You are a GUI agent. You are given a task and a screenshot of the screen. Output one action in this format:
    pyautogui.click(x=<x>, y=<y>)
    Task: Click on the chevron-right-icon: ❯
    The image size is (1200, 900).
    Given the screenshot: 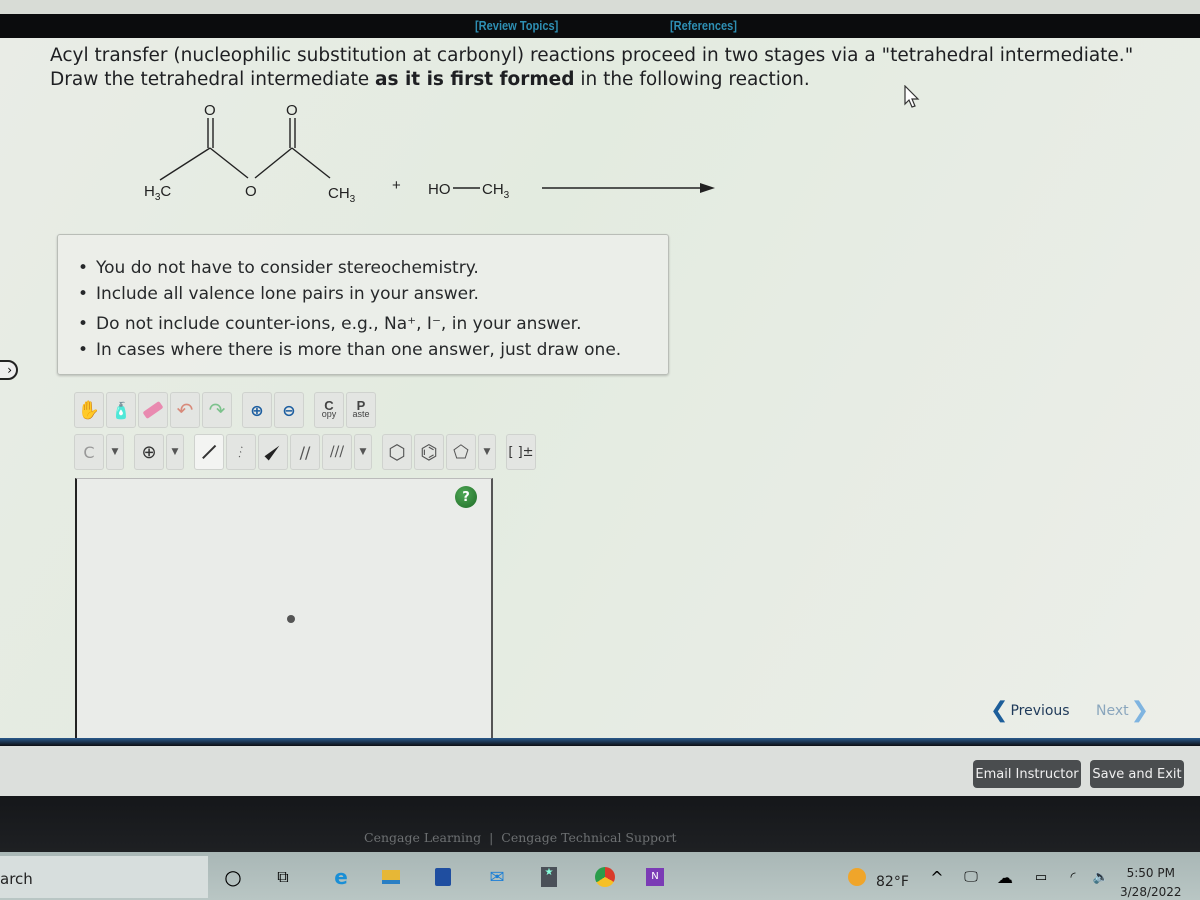 What is the action you would take?
    pyautogui.click(x=1140, y=710)
    